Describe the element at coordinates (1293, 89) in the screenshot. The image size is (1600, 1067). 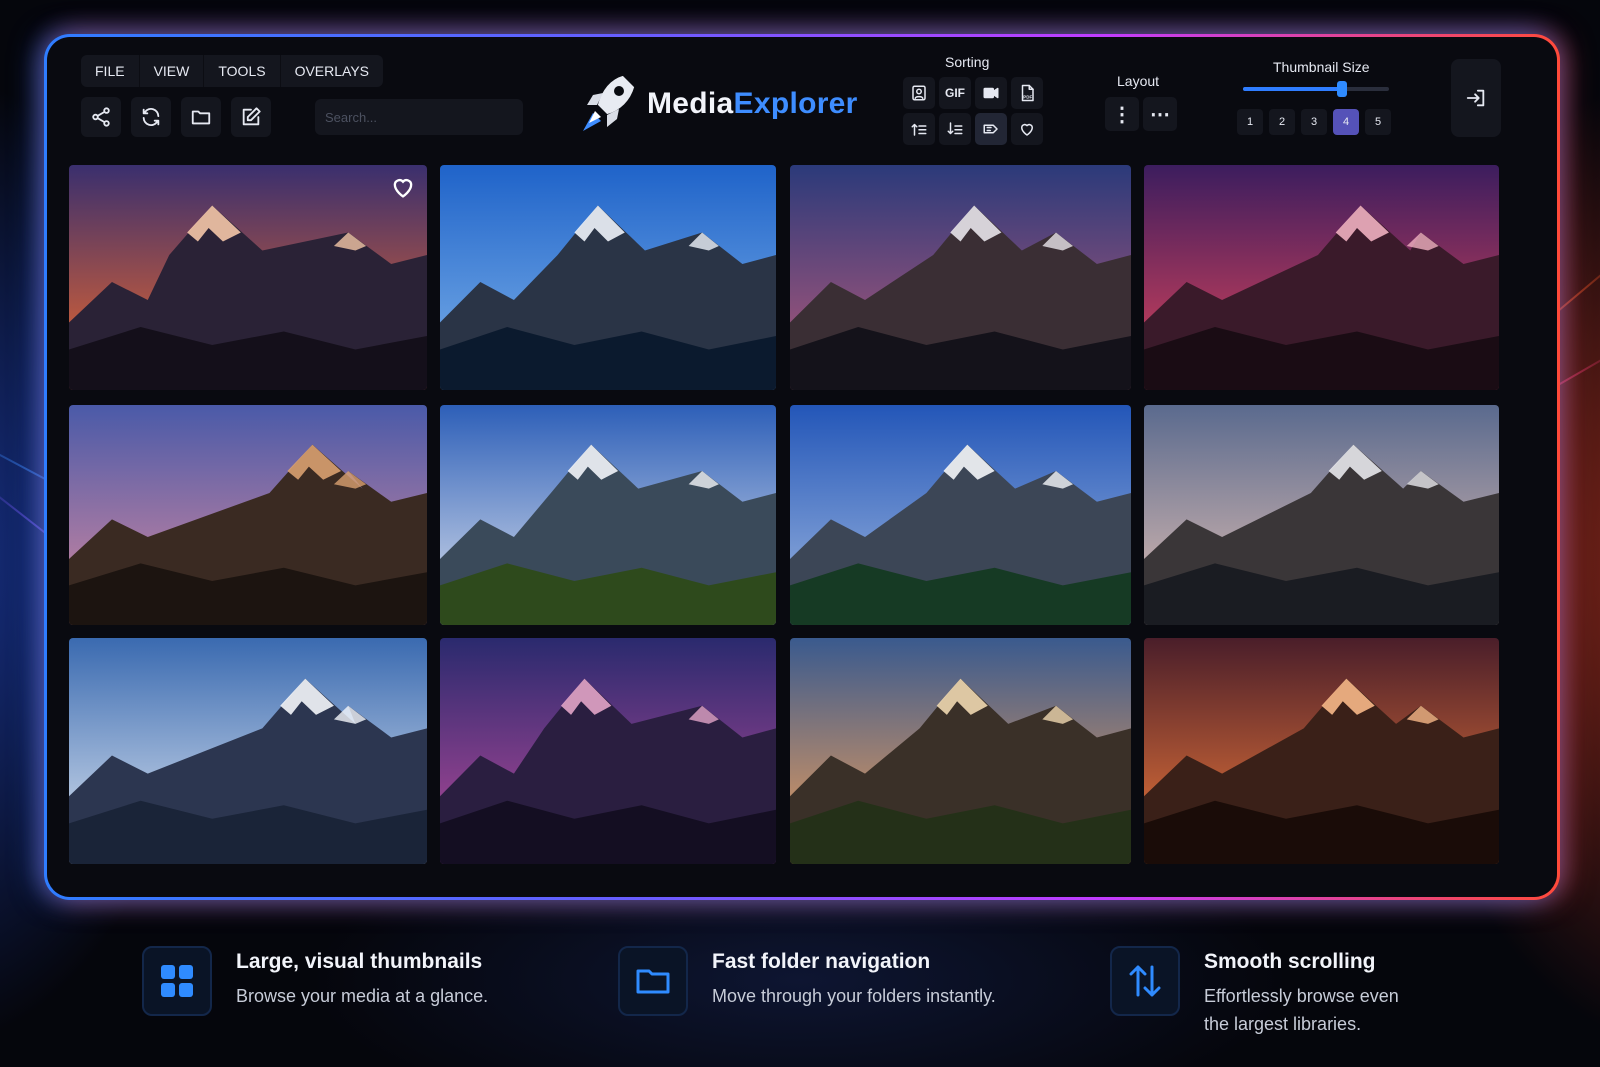
I see `slider-fill` at that location.